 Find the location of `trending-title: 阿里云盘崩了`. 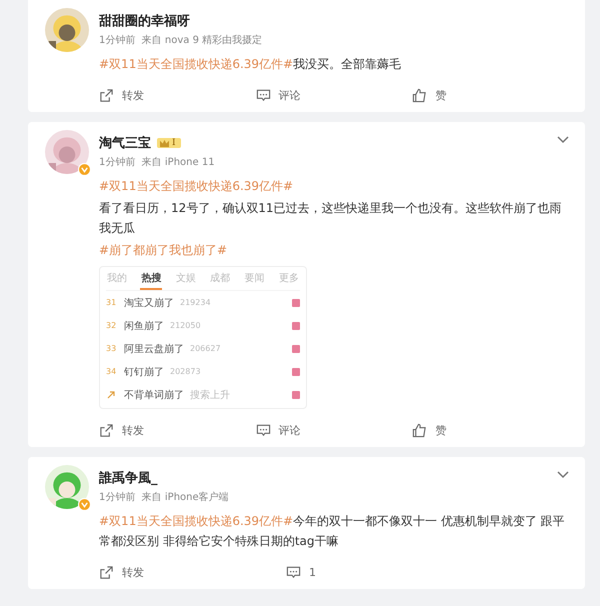

trending-title: 阿里云盘崩了 is located at coordinates (154, 349).